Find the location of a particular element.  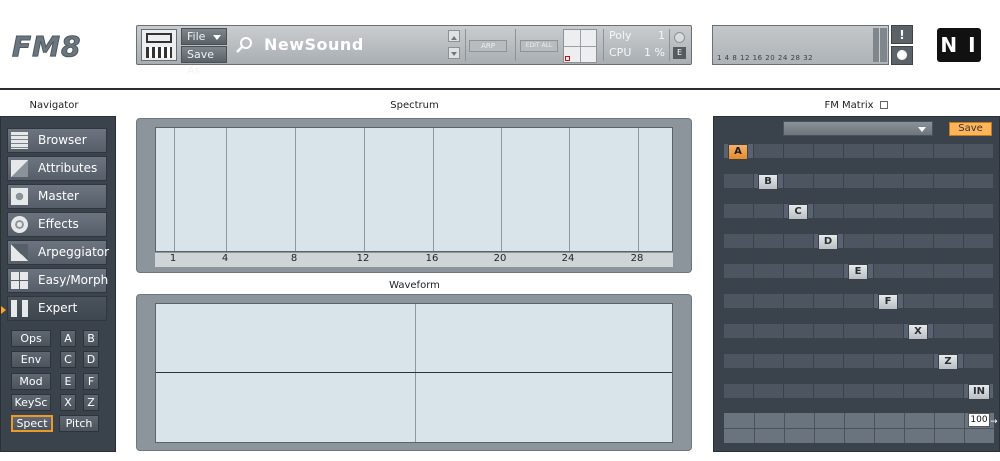

sub-keysc-button: KeySc is located at coordinates (31, 402).